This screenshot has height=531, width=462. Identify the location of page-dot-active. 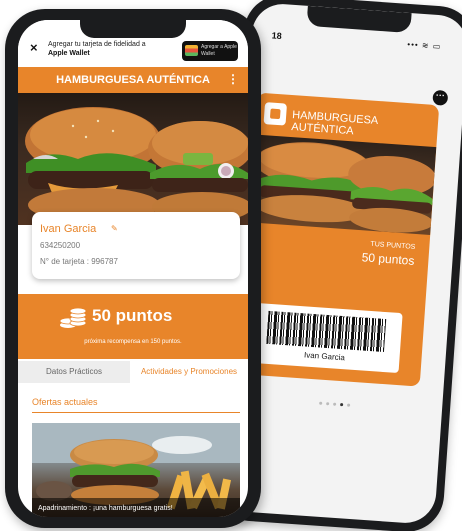
(341, 405).